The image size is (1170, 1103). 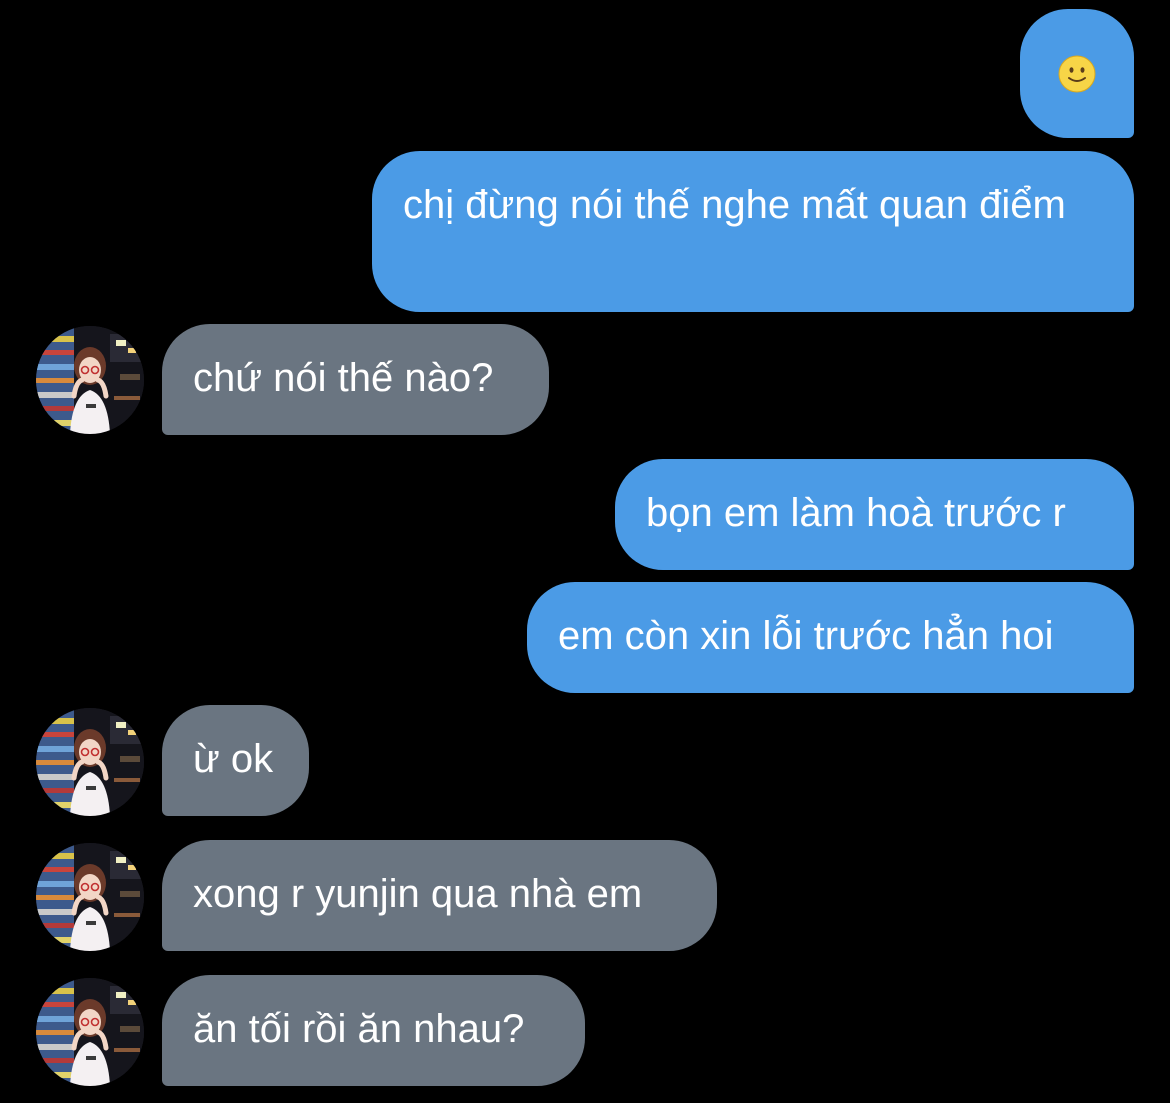 I want to click on message-bubble-incoming: xong r yunjin qua nhà em, so click(x=439, y=895).